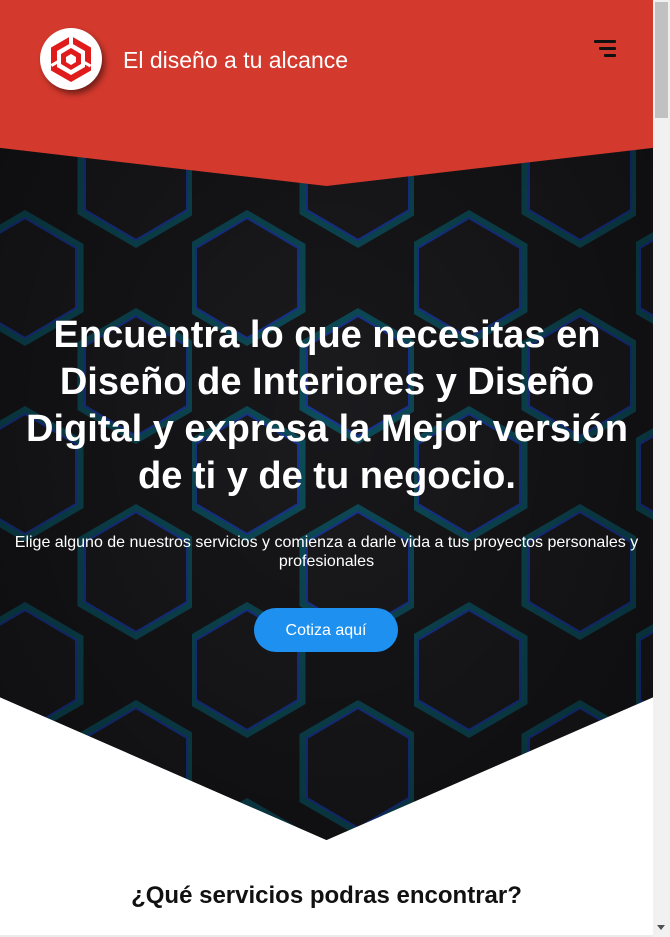 This screenshot has width=670, height=937. I want to click on hexagon-logo-icon, so click(71, 59).